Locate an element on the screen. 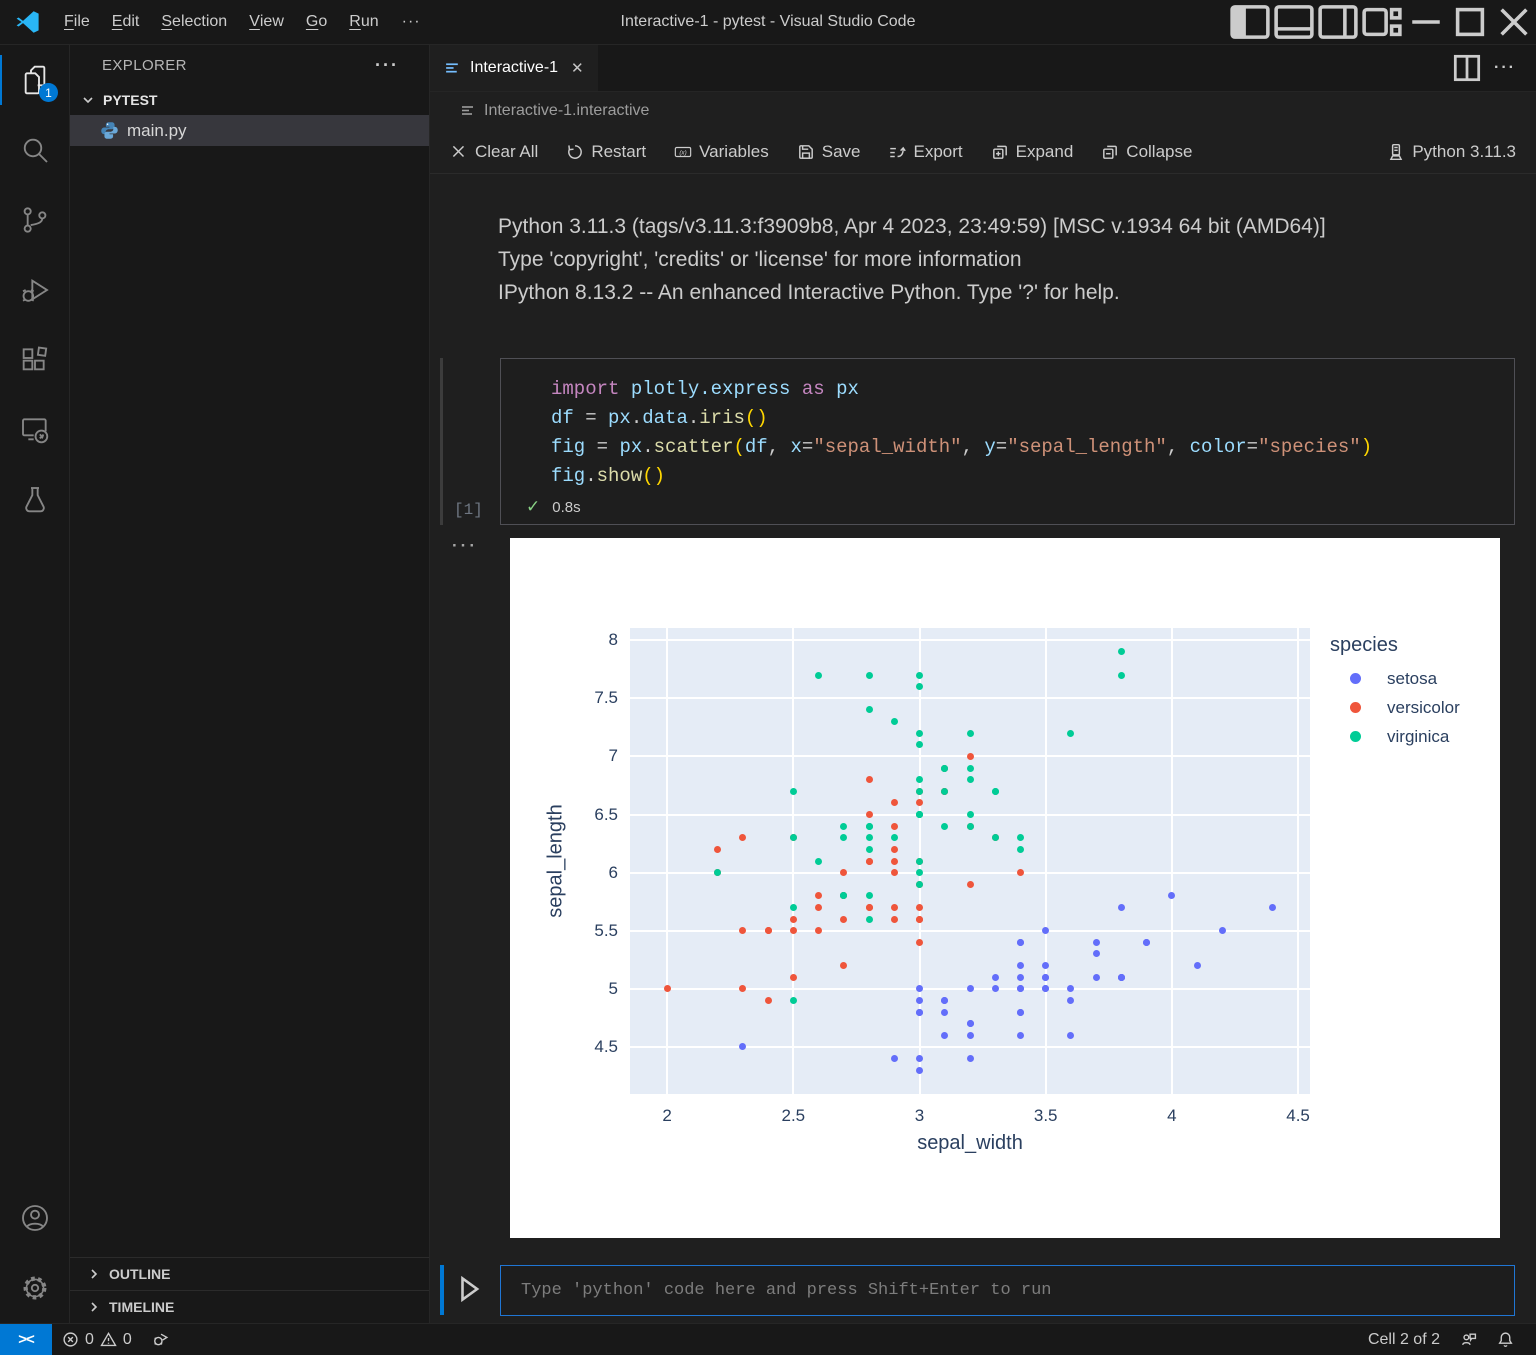 This screenshot has width=1536, height=1355. split-editor-icon is located at coordinates (1467, 68).